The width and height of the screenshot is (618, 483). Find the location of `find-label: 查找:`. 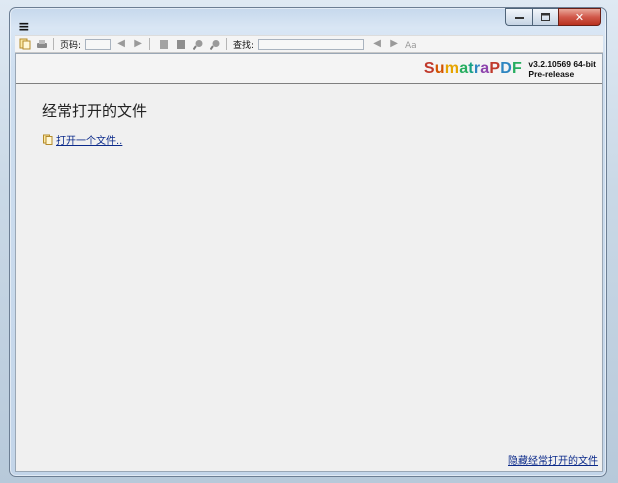

find-label: 查找: is located at coordinates (244, 45).